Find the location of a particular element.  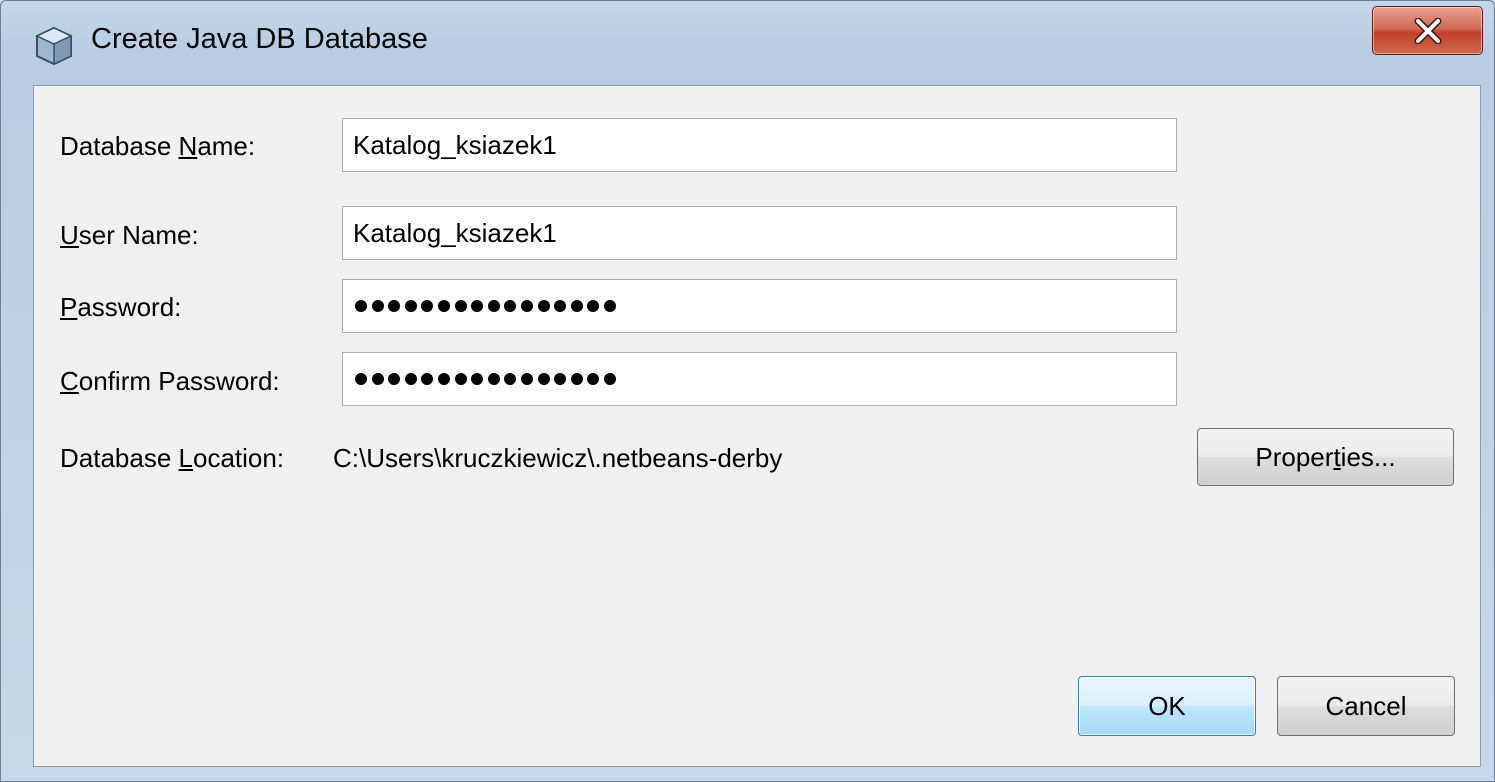

close-x-icon is located at coordinates (1428, 30).